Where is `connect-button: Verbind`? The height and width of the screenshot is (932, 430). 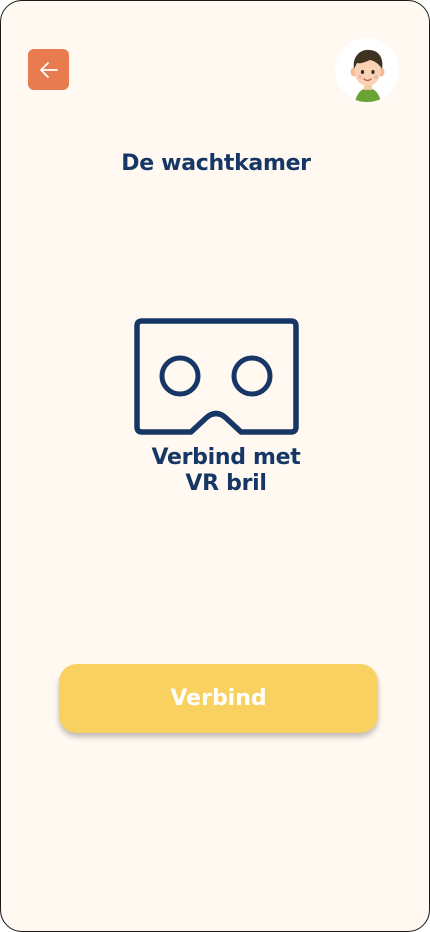
connect-button: Verbind is located at coordinates (218, 698).